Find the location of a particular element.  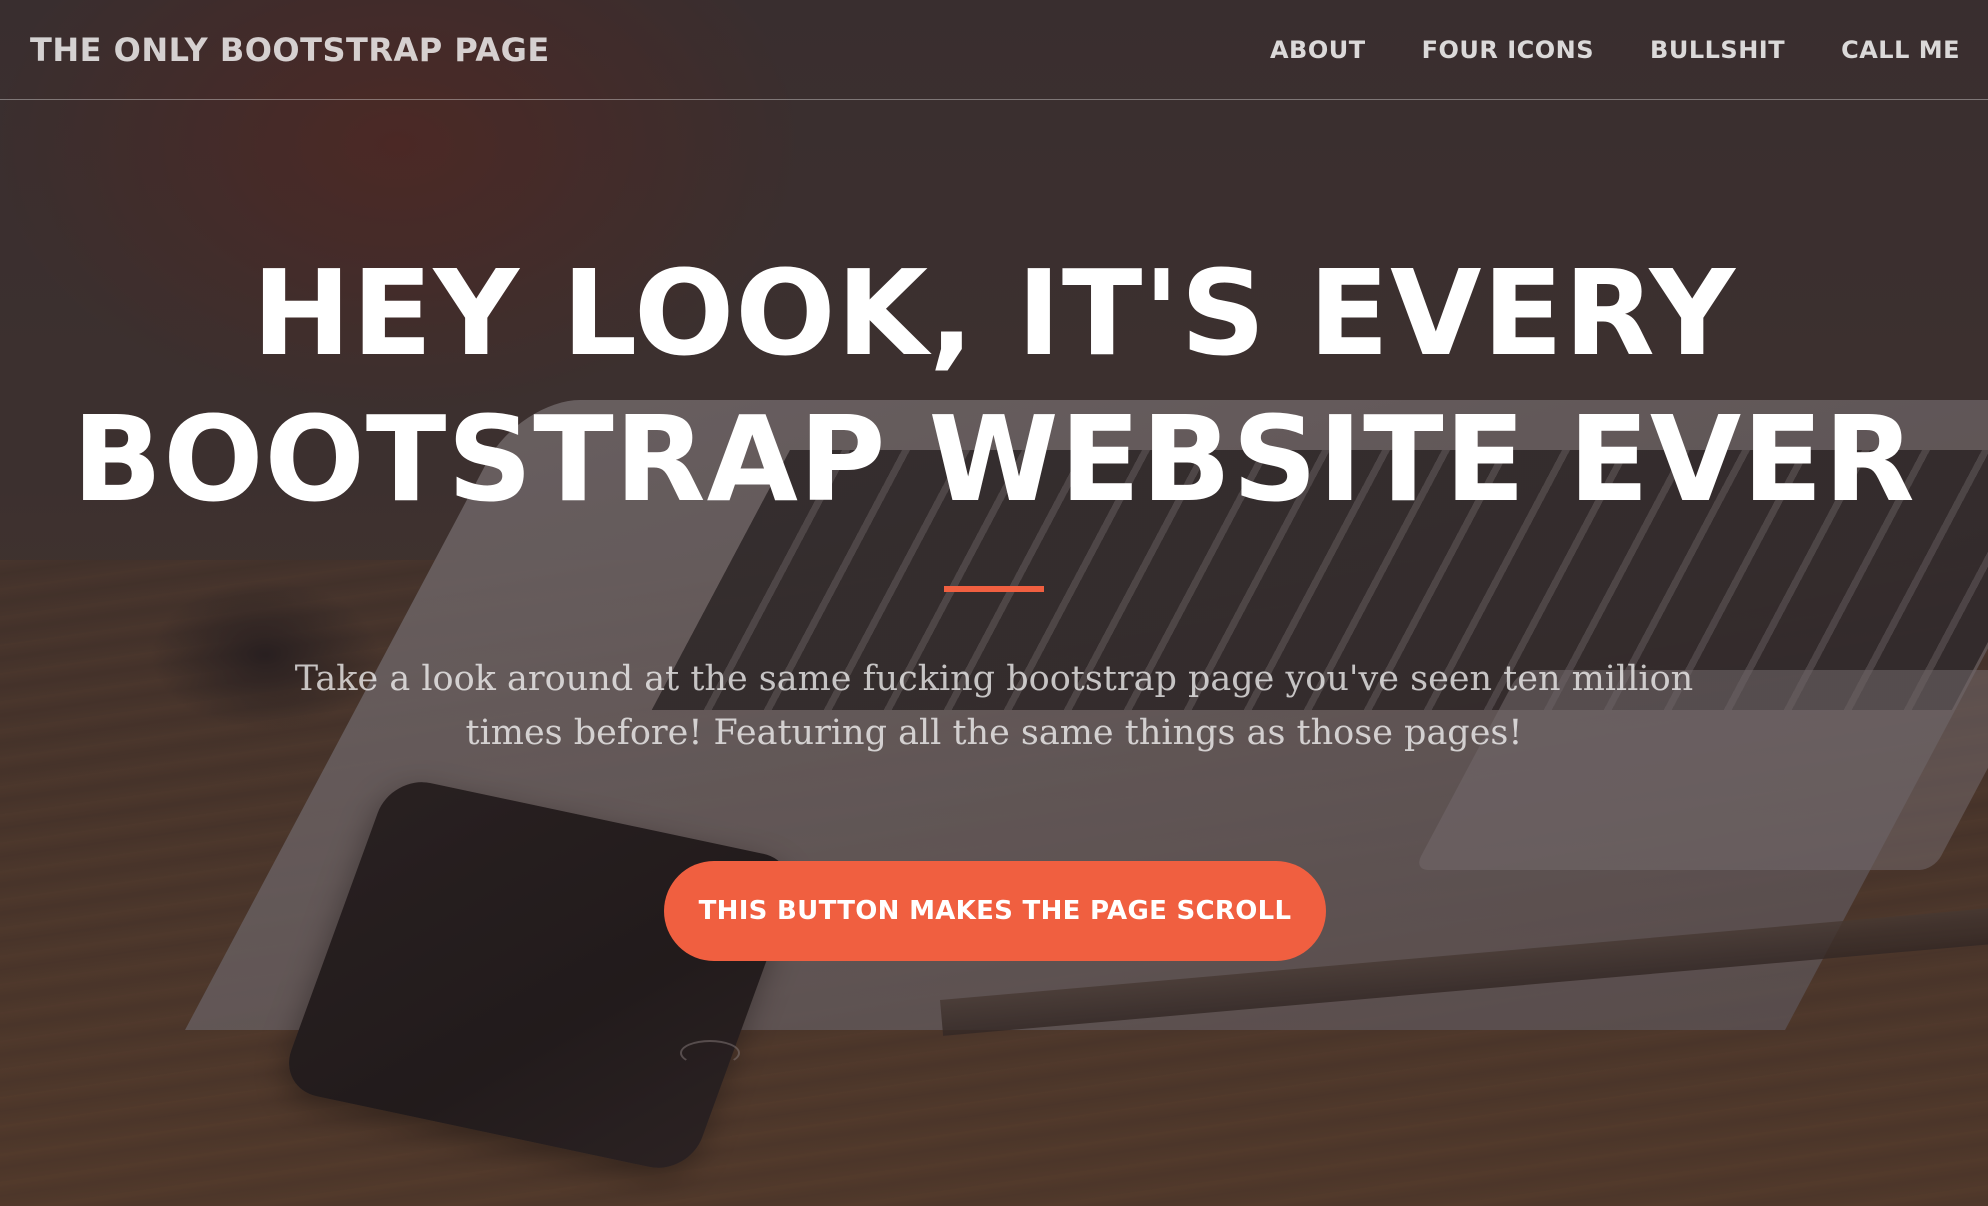

nav-links: ABOUT FOUR ICONS BULLSHIT CALL ME is located at coordinates (1587, 50).